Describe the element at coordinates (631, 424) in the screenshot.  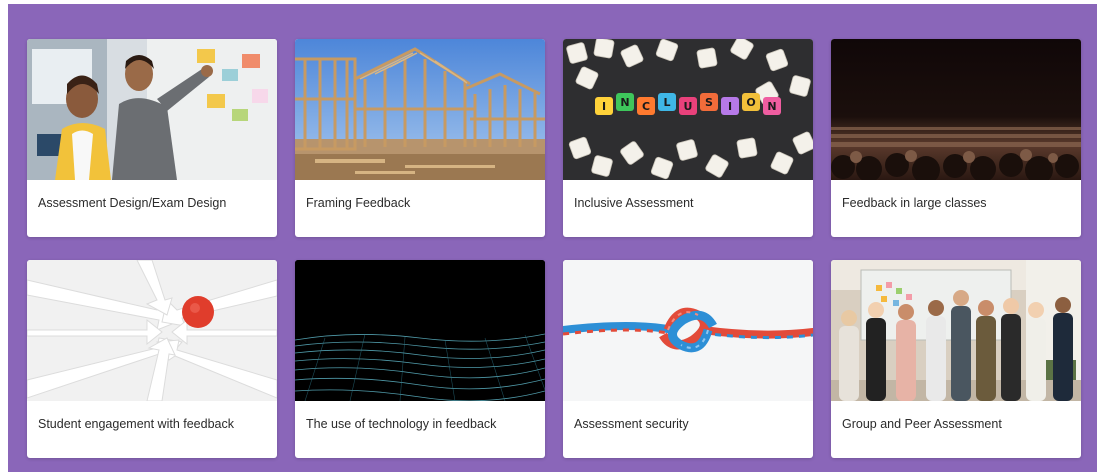
I see `card-title: Assessment security` at that location.